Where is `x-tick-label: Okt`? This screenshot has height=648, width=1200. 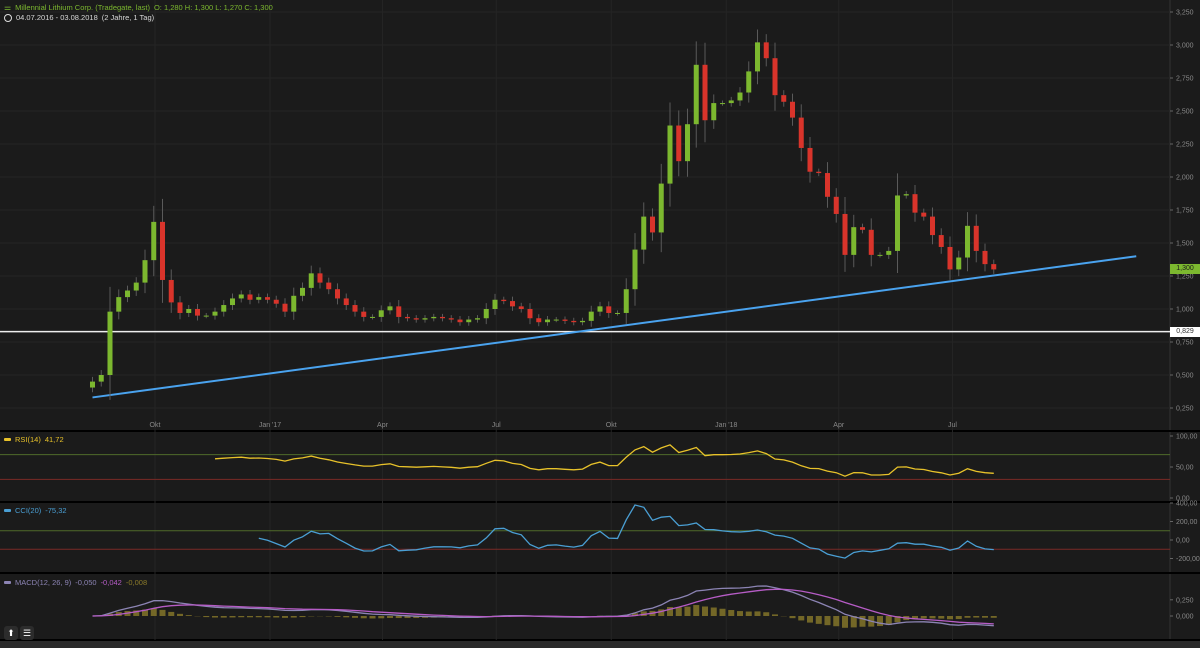
x-tick-label: Okt is located at coordinates (155, 425).